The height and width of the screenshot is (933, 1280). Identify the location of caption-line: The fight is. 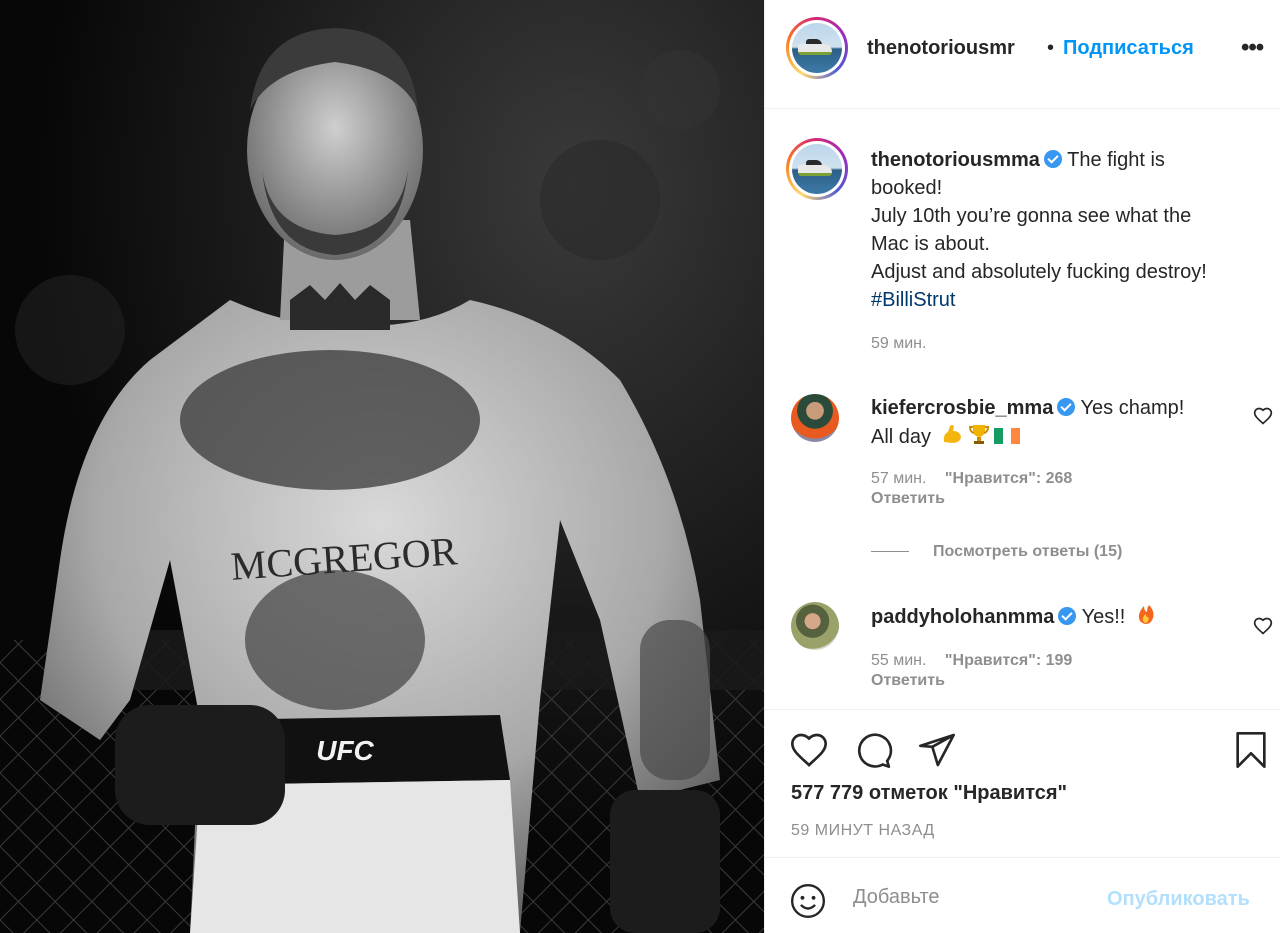
(1116, 160).